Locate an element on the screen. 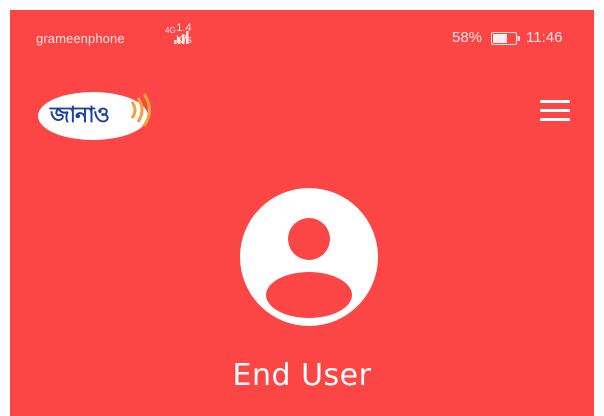 The width and height of the screenshot is (604, 416). carrier-name: grameenphone is located at coordinates (80, 38).